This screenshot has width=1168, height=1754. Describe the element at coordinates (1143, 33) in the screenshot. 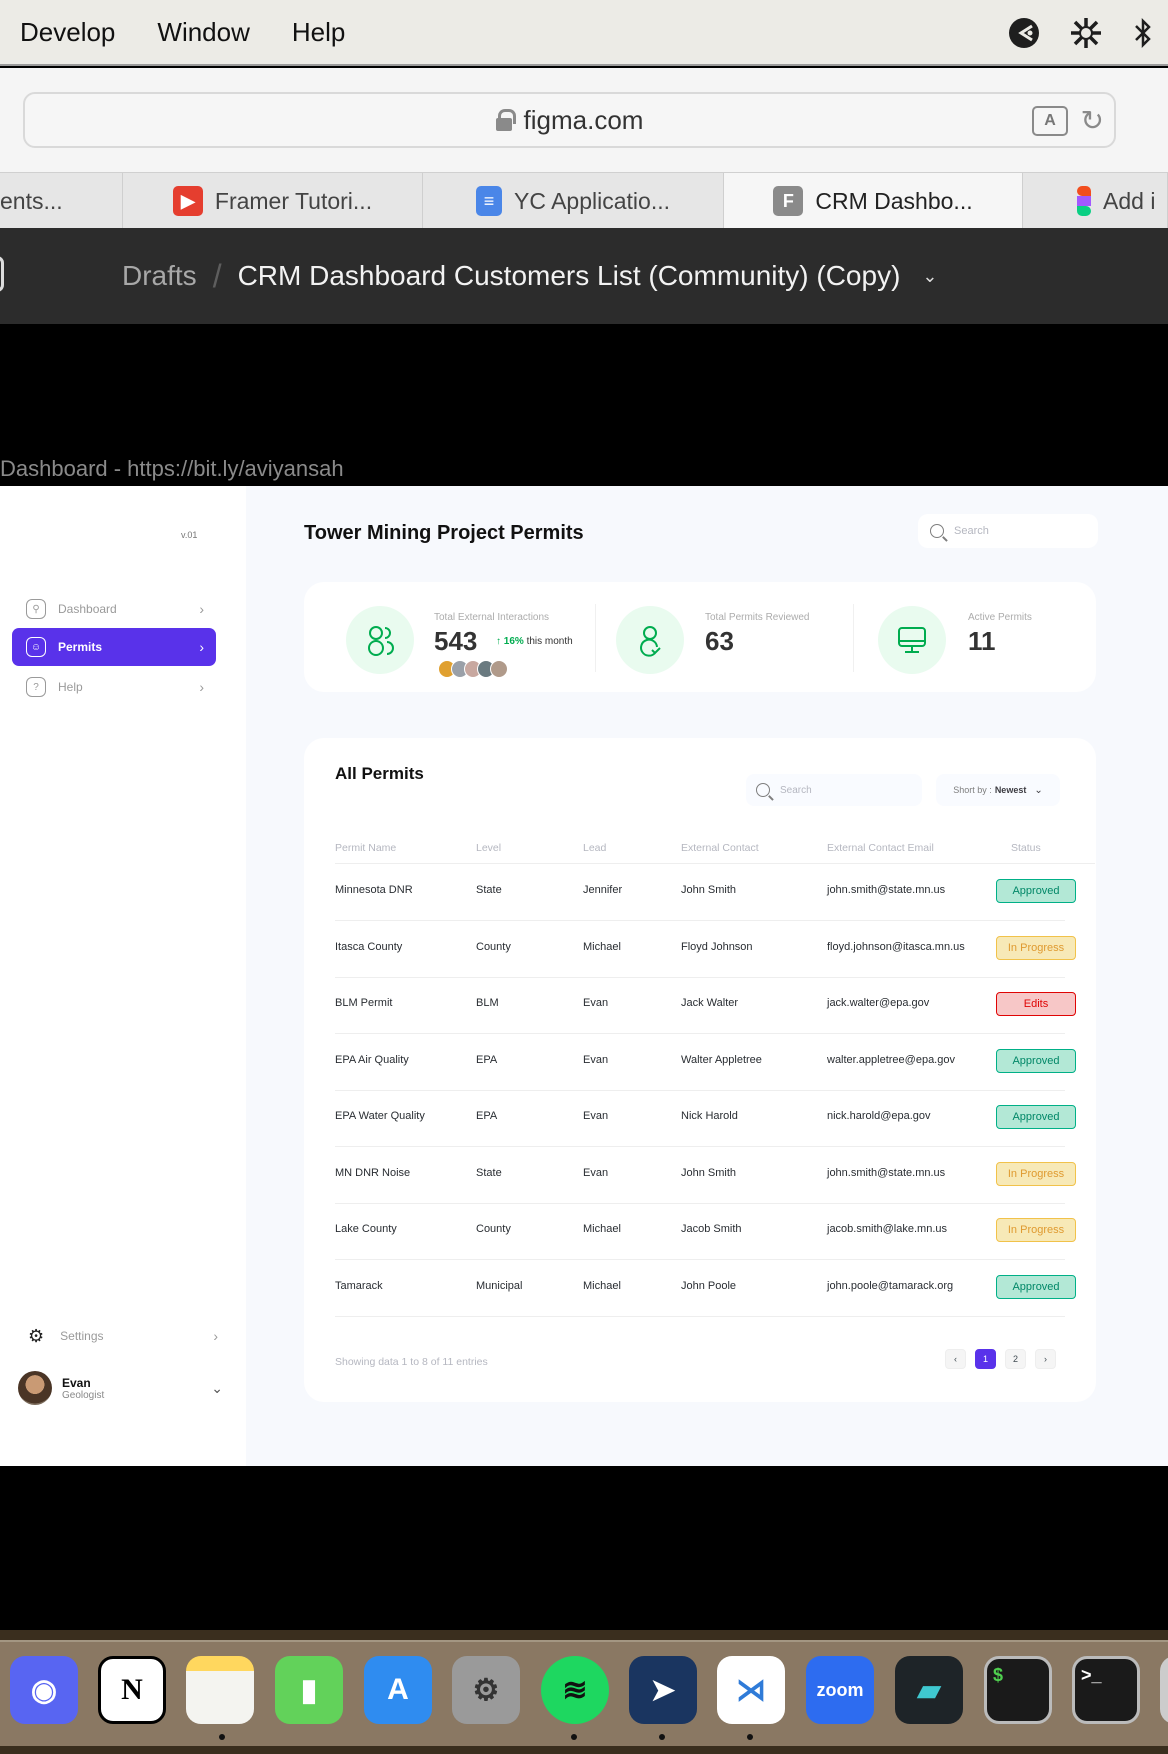

I see `bluetooth-icon` at that location.